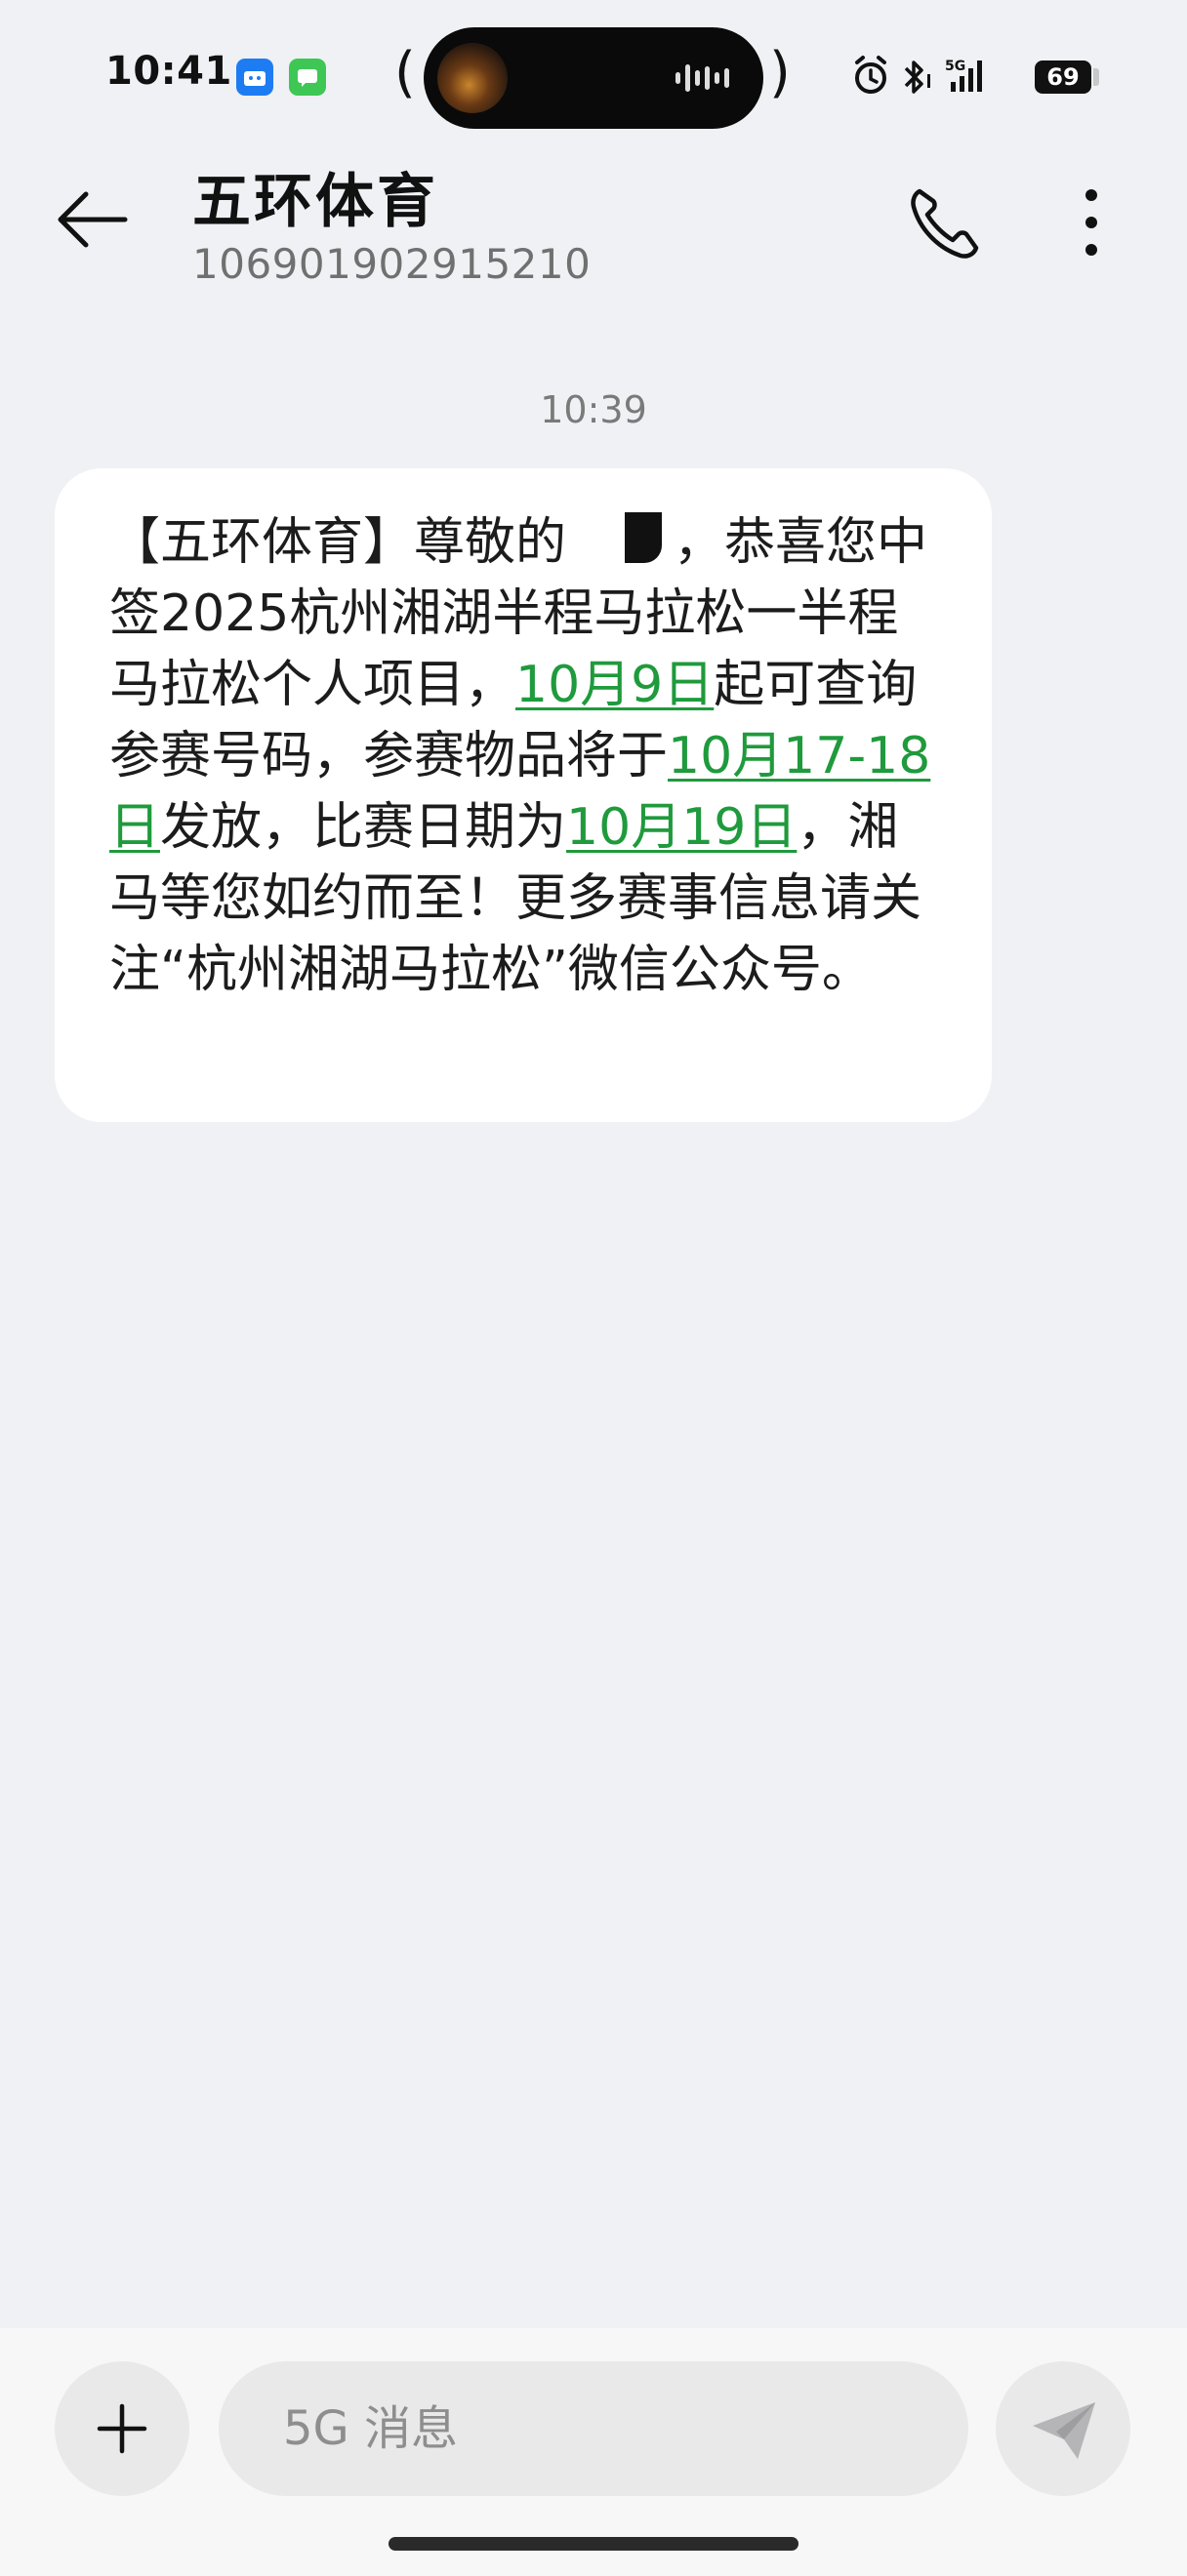 The height and width of the screenshot is (2576, 1187). I want to click on redacted-recipient-name, so click(620, 539).